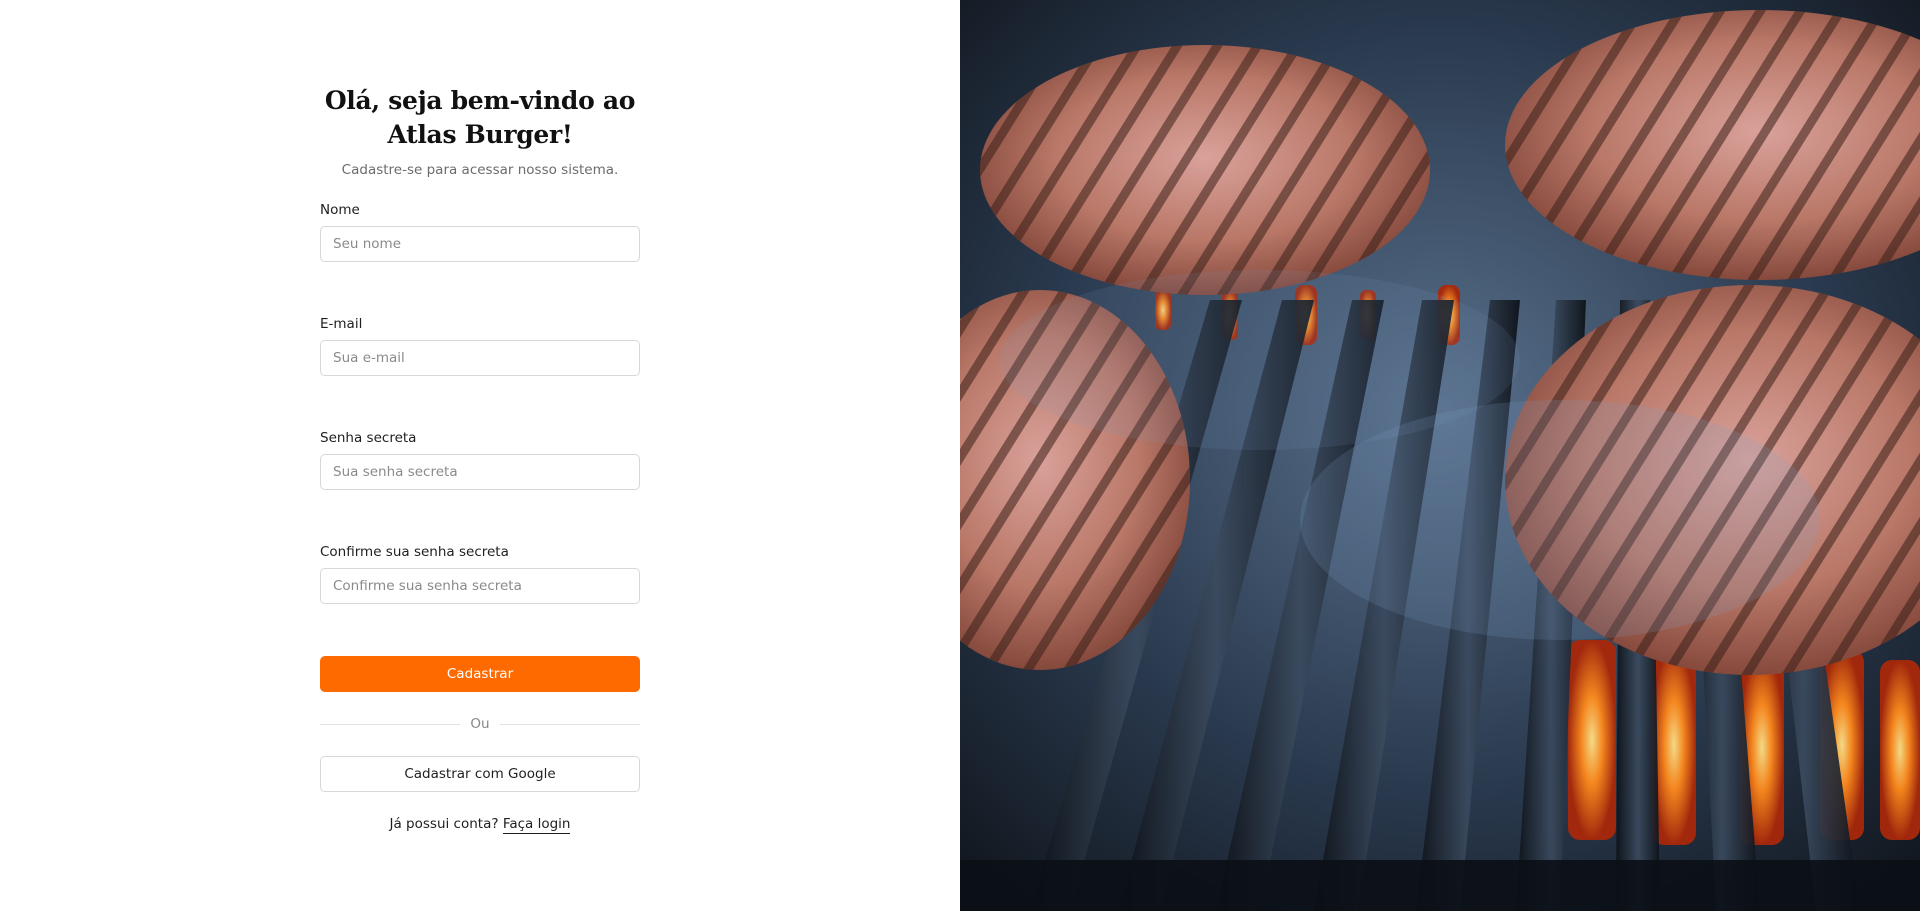  What do you see at coordinates (536, 825) in the screenshot?
I see `login-link: Faça login` at bounding box center [536, 825].